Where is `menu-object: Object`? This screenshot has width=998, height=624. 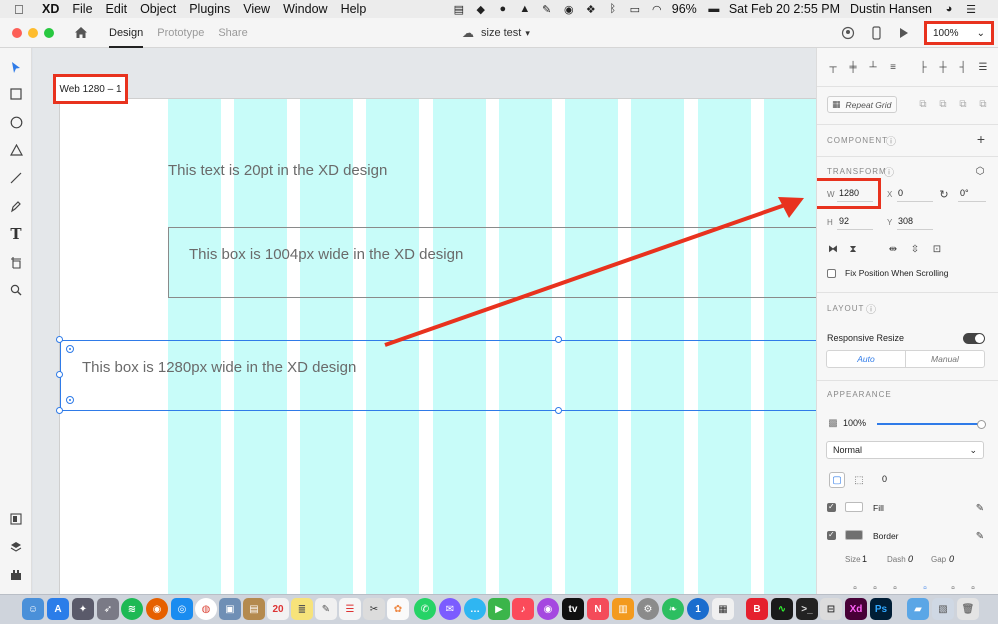
menu-object: Object is located at coordinates (158, 9).